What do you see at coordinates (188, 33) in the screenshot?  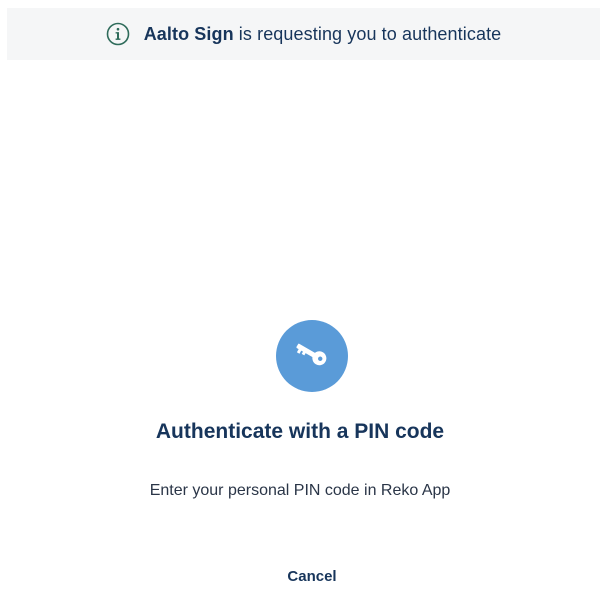 I see `requesting-app-name: Aalto Sign` at bounding box center [188, 33].